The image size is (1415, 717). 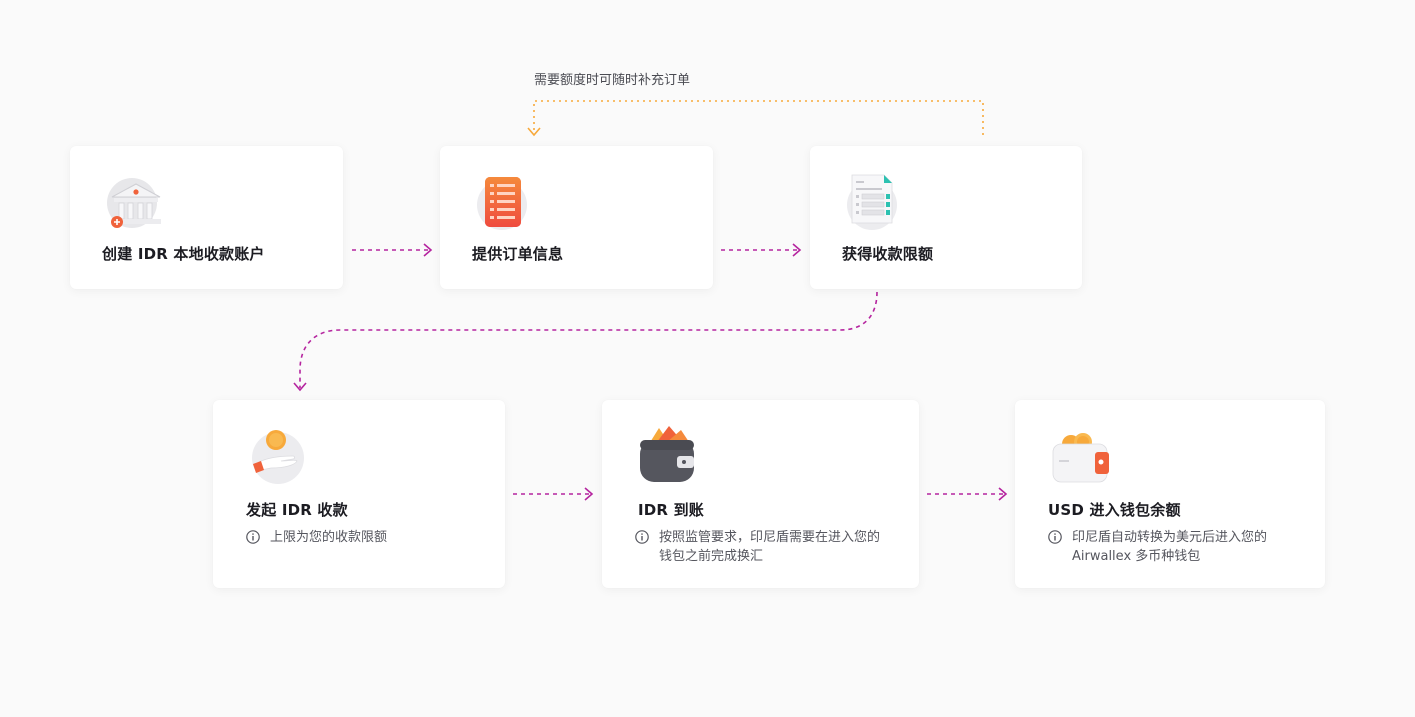 I want to click on step-note: 印尼盾自动转换为美元后进入您的 Airwallex 多币种钱包, so click(x=1175, y=547).